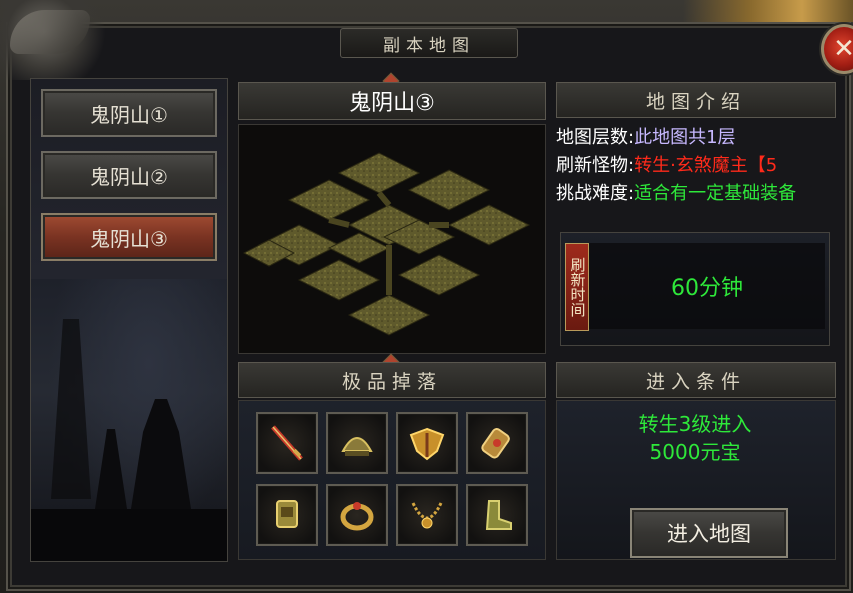  Describe the element at coordinates (129, 420) in the screenshot. I see `background-art` at that location.